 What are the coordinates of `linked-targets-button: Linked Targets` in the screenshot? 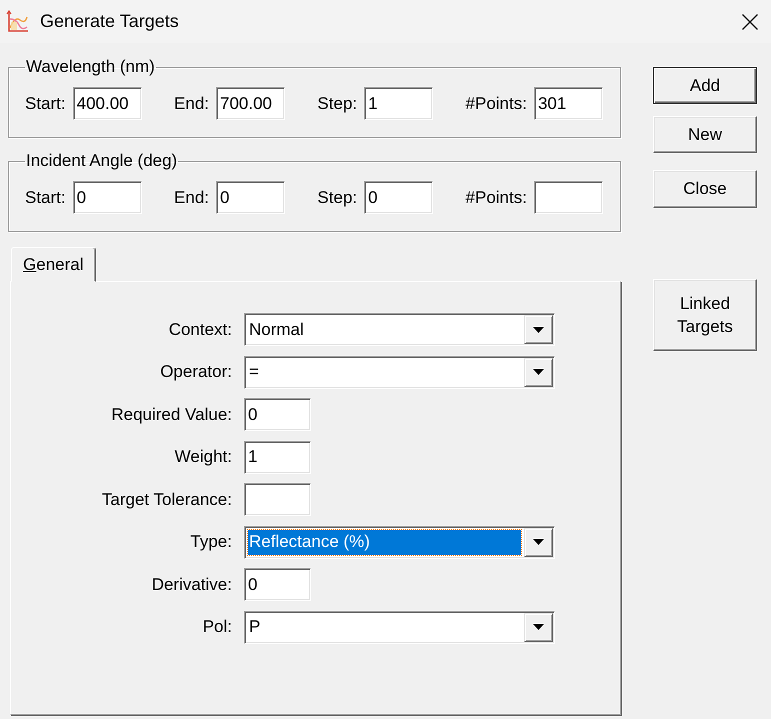 It's located at (705, 315).